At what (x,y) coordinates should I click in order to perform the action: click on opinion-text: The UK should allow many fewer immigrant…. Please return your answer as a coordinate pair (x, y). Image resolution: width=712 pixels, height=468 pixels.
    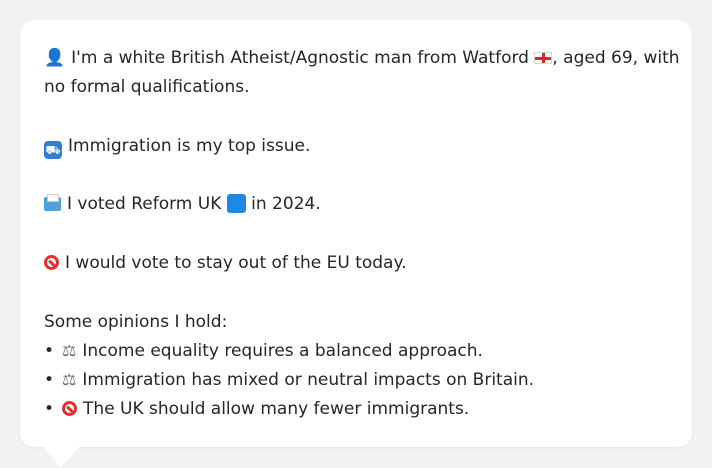
    Looking at the image, I should click on (276, 409).